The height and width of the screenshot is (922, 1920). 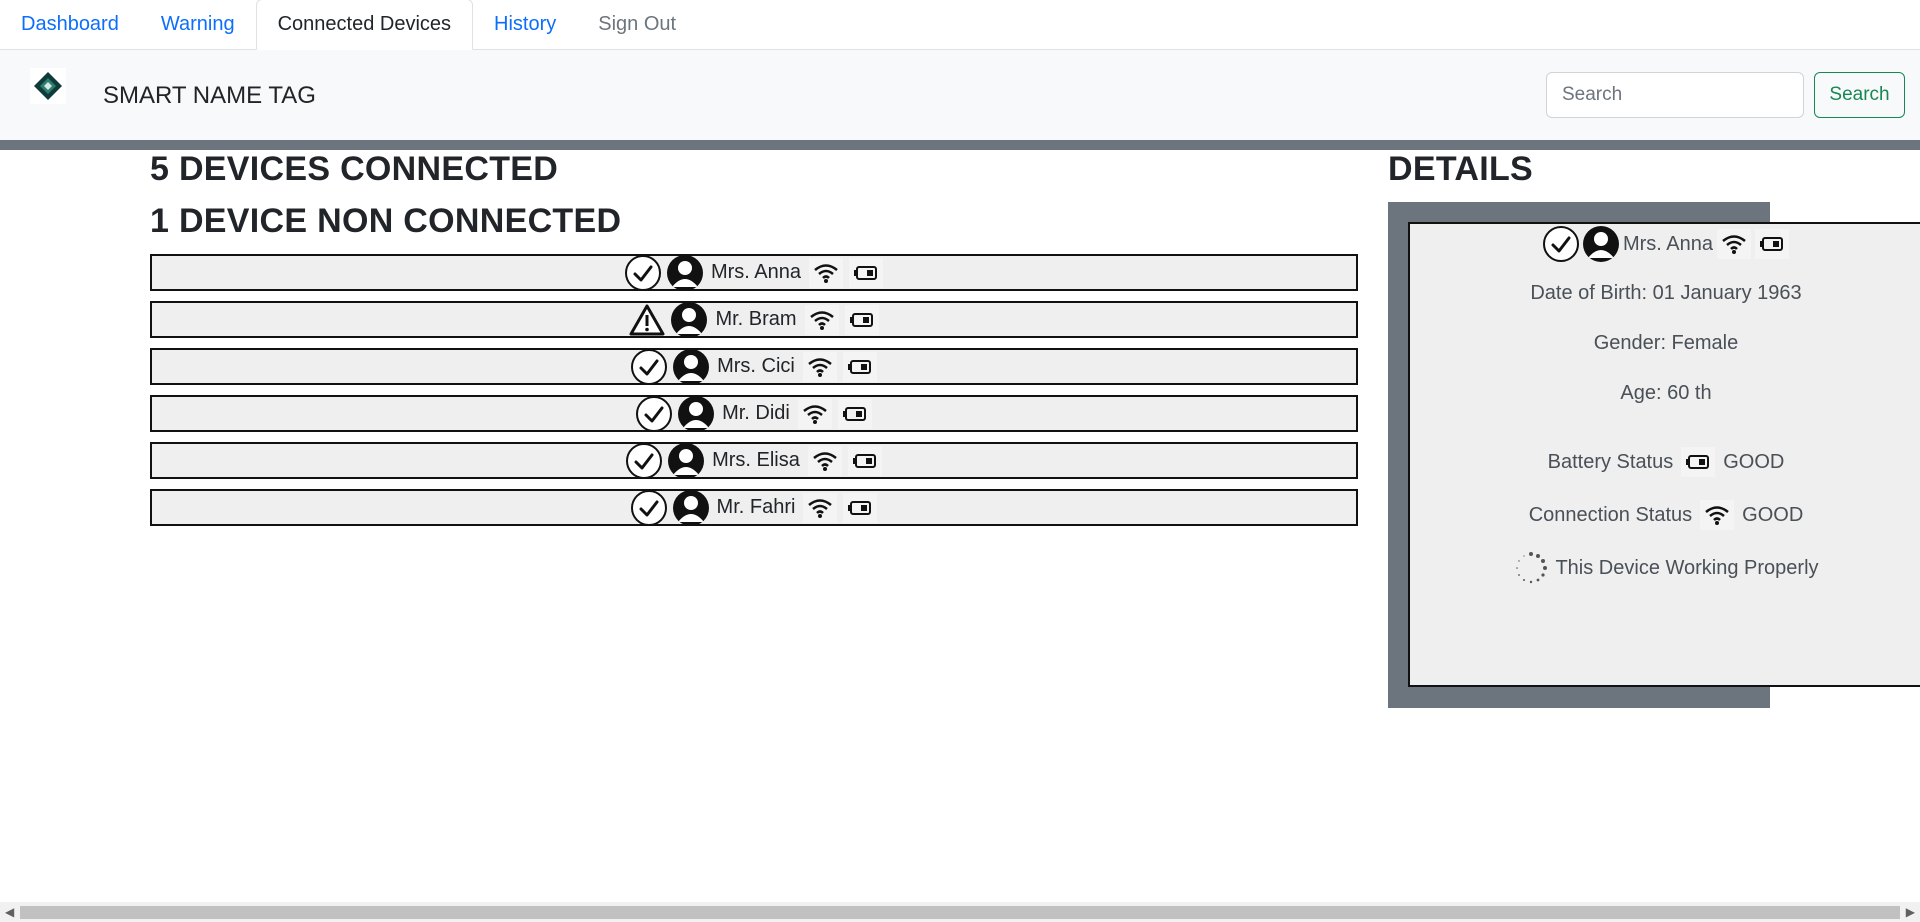 What do you see at coordinates (1531, 568) in the screenshot?
I see `loading-spinner-icon` at bounding box center [1531, 568].